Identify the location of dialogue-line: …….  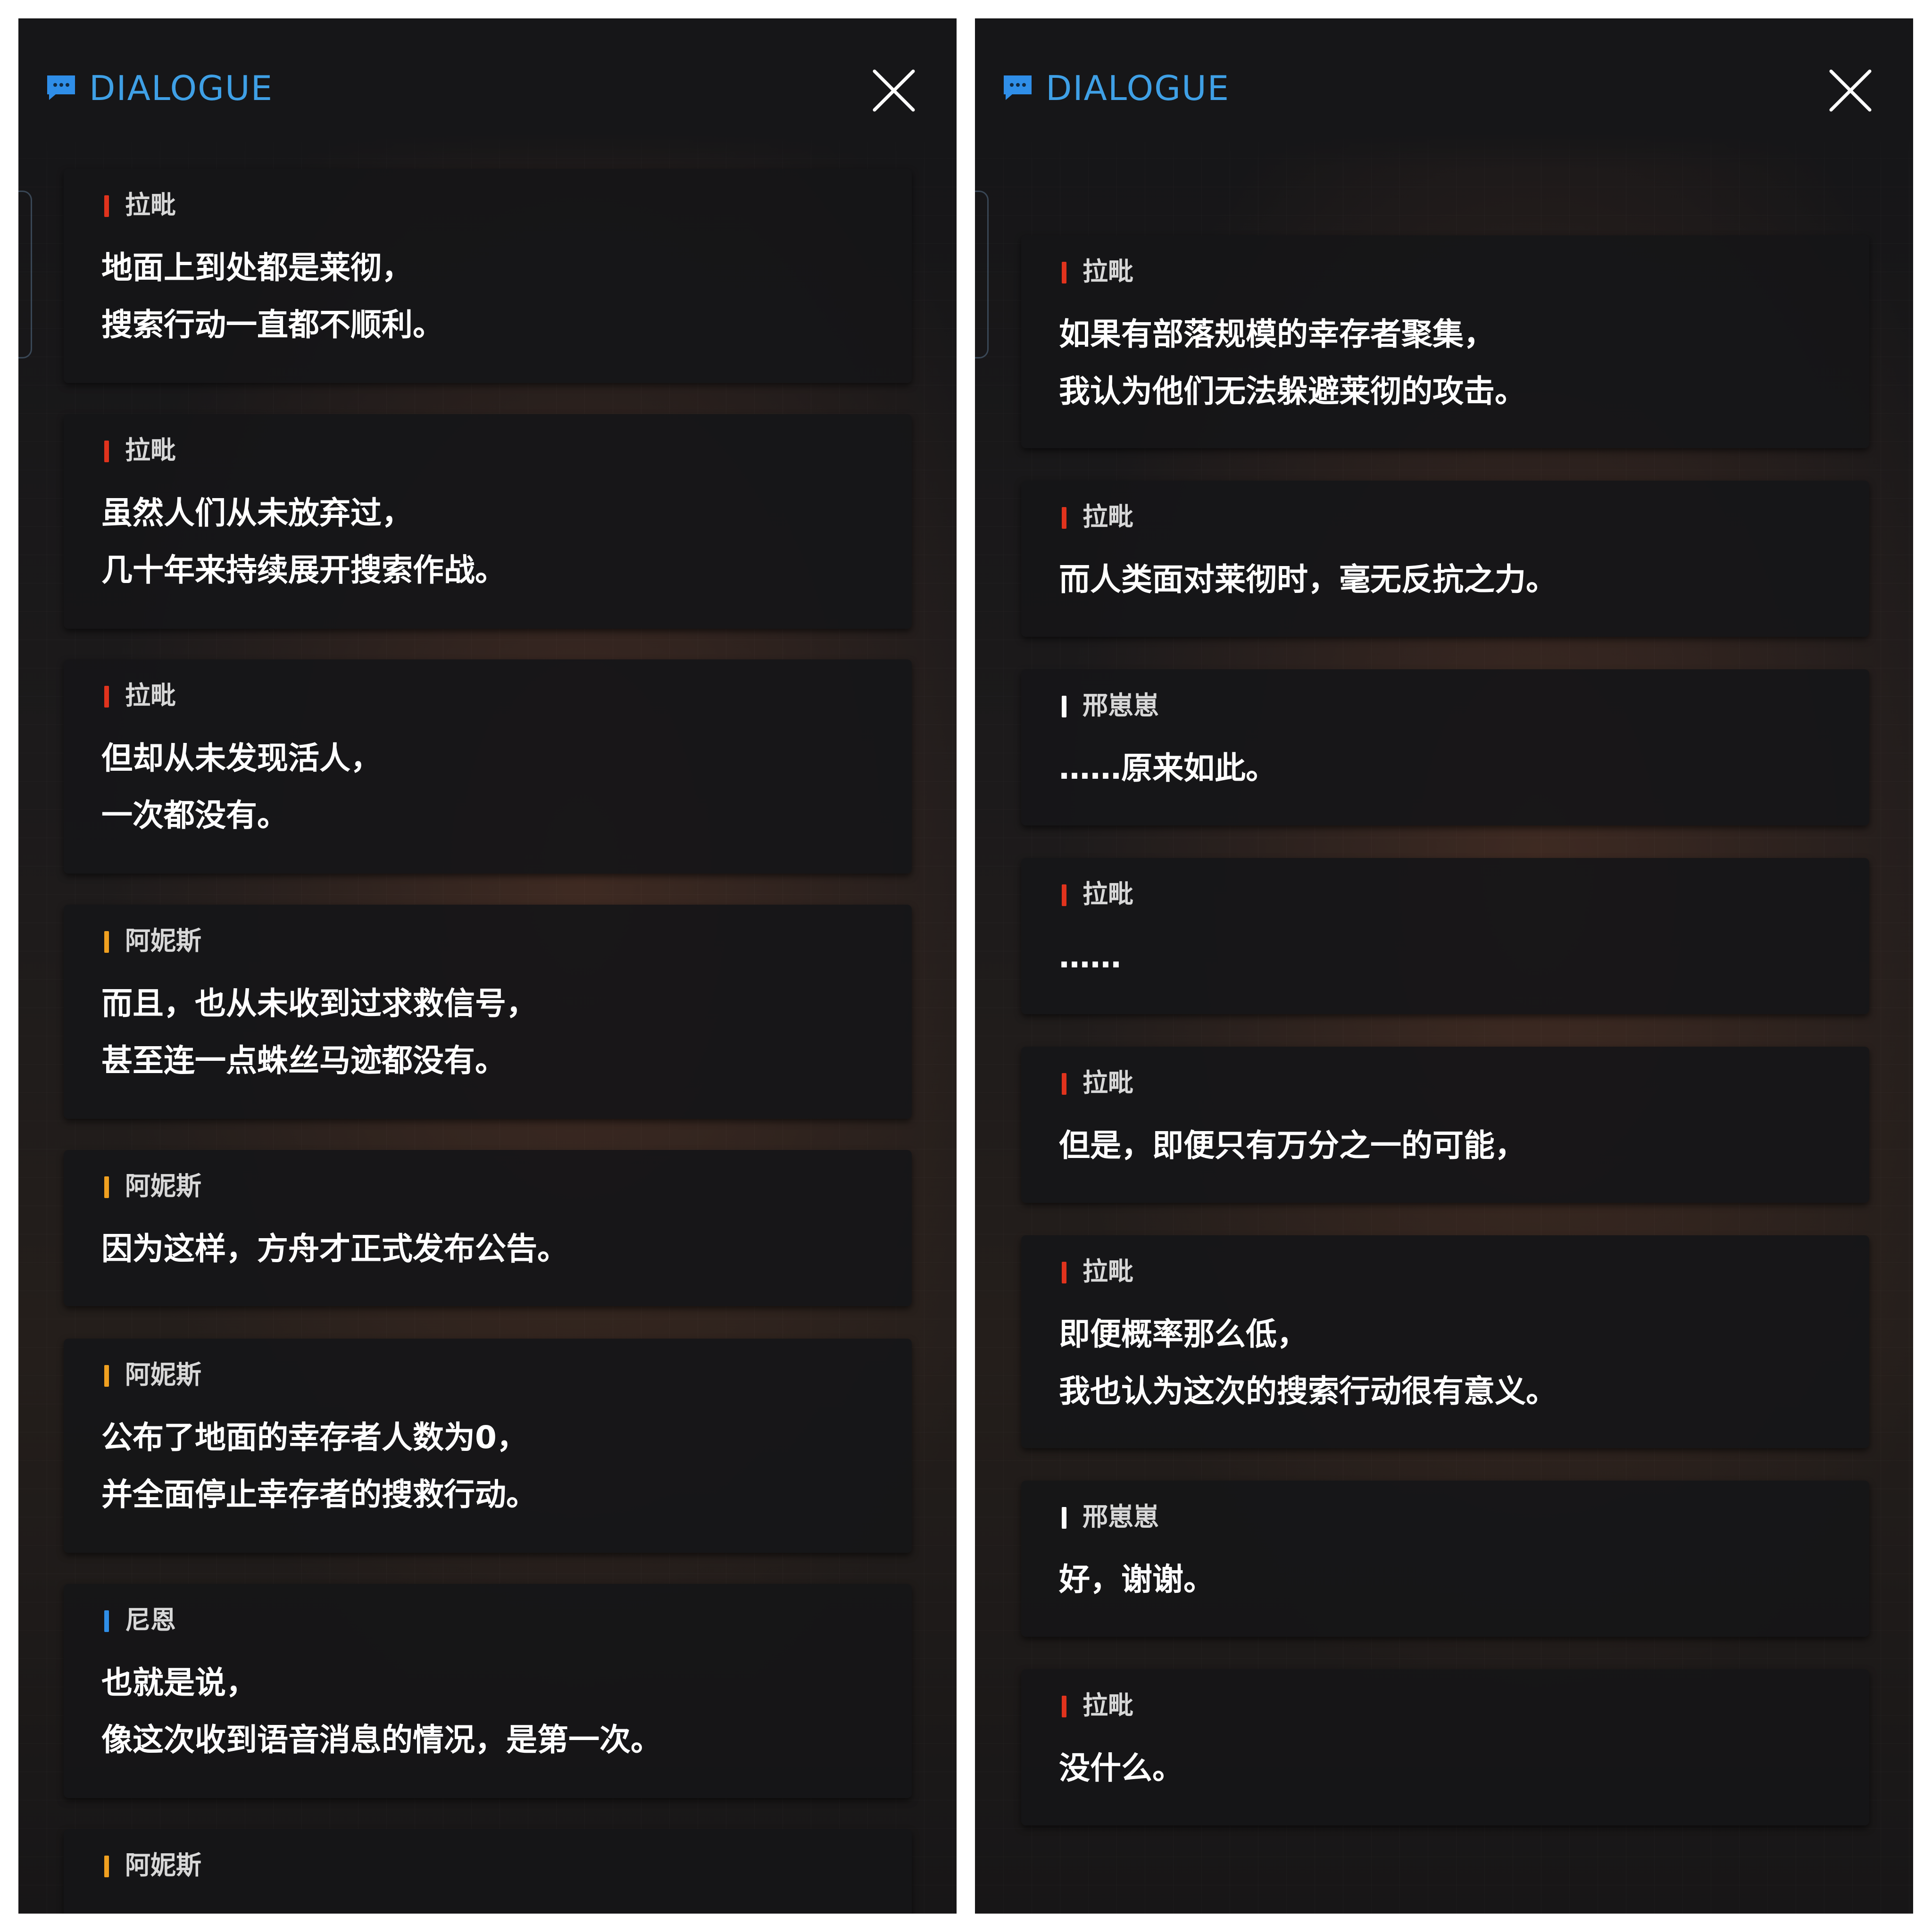
(1090, 957).